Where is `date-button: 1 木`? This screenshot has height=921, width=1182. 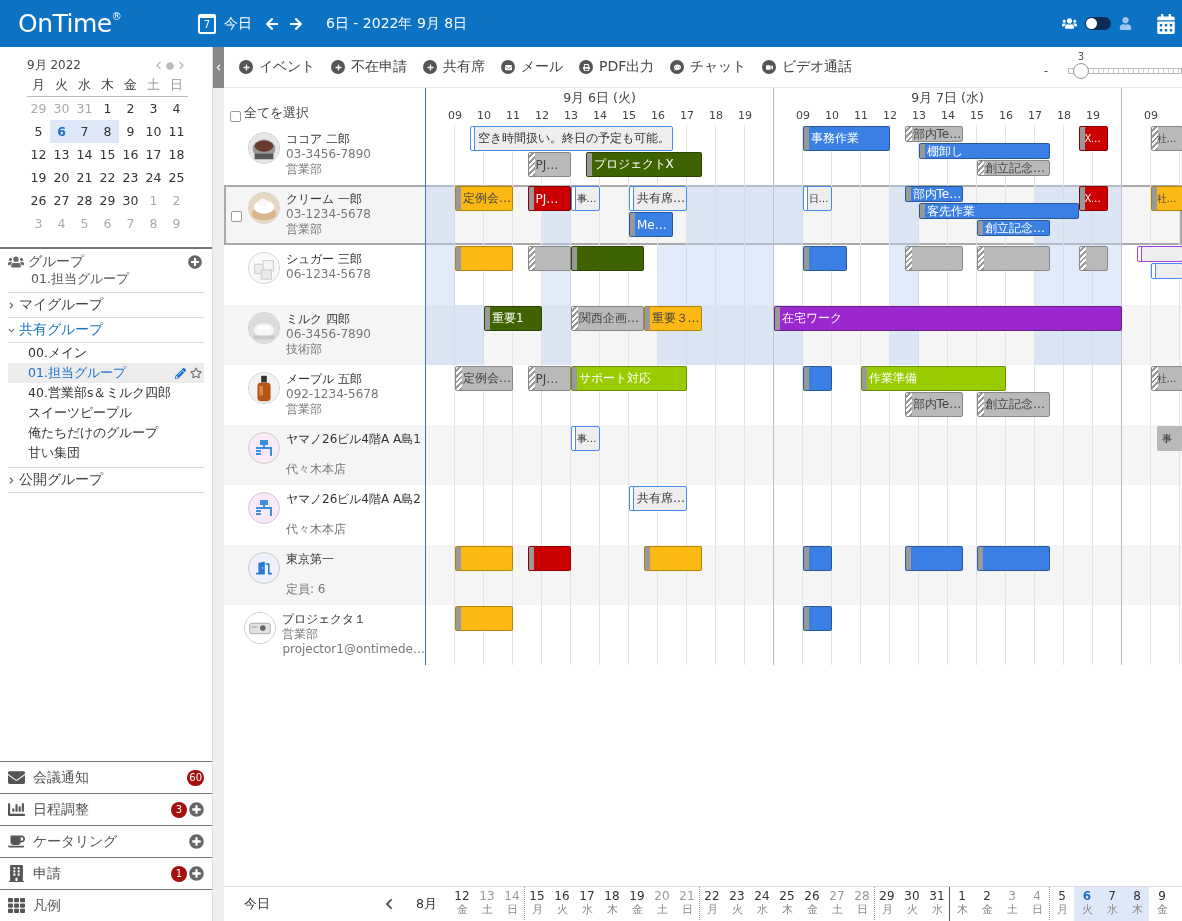
date-button: 1 木 is located at coordinates (961, 903).